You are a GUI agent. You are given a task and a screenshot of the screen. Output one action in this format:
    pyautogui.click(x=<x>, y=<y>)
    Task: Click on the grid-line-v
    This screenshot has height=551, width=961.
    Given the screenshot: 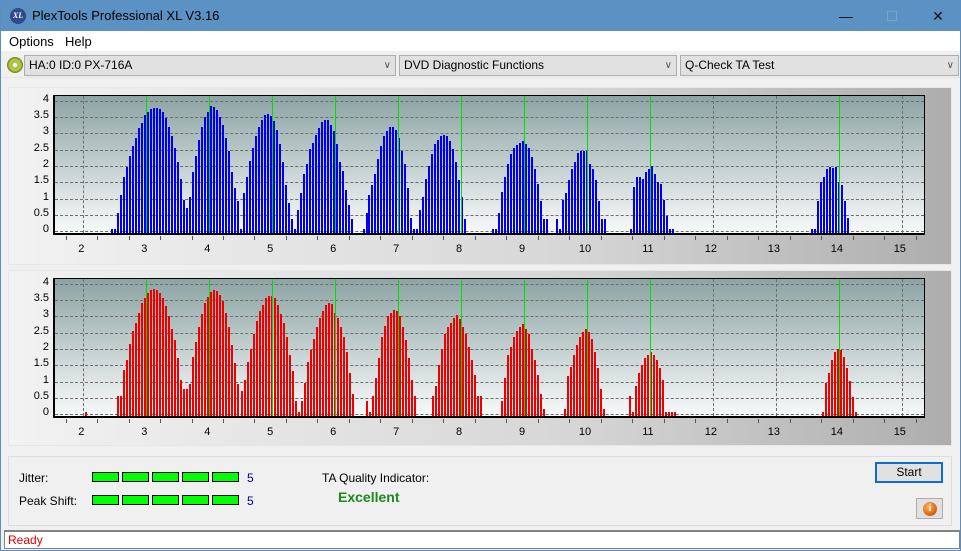 What is the action you would take?
    pyautogui.click(x=902, y=164)
    